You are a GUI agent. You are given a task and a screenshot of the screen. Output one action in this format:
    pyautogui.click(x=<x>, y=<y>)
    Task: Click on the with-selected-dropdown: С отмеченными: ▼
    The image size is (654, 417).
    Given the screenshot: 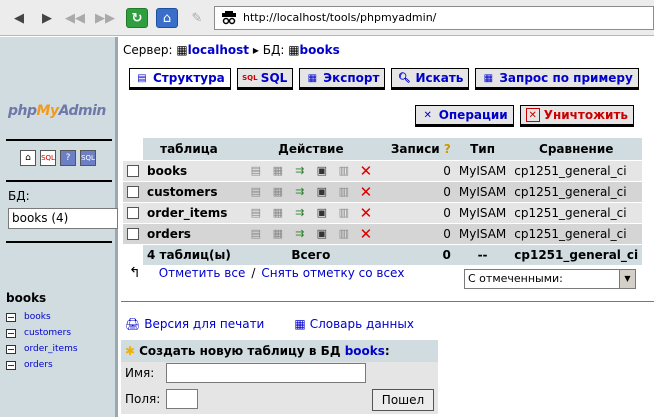 What is the action you would take?
    pyautogui.click(x=550, y=279)
    